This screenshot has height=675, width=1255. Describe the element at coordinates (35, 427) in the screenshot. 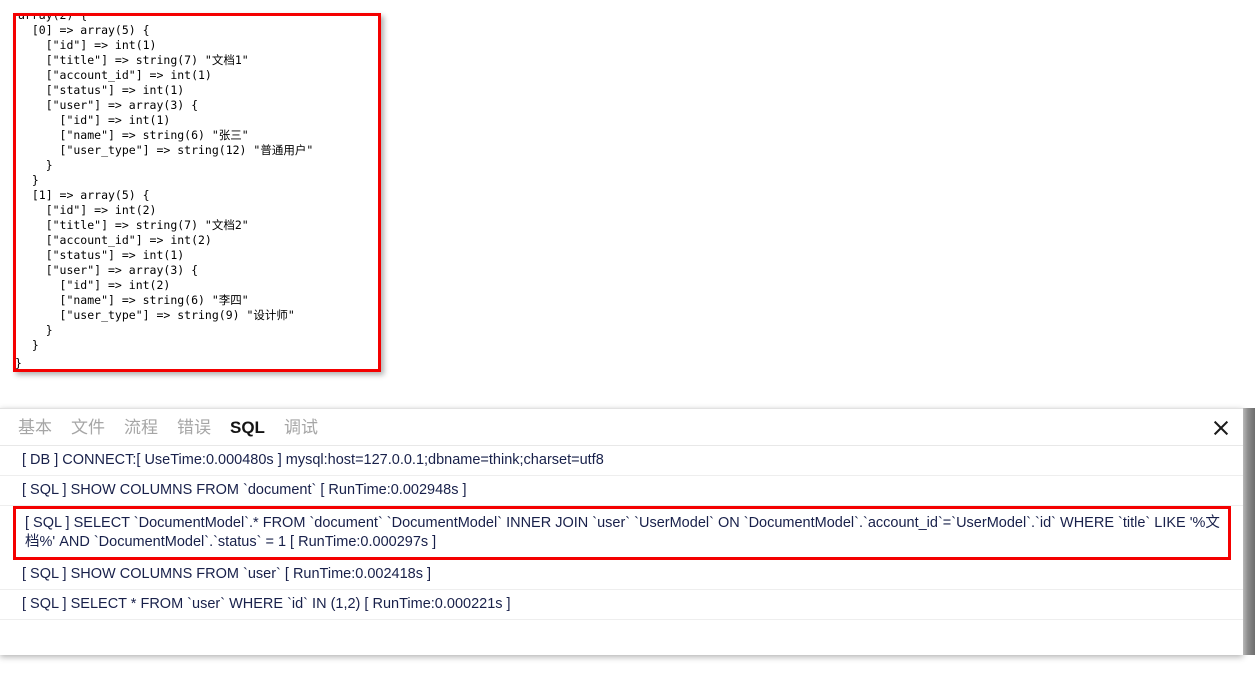

I see `tab-basic: 基本` at that location.